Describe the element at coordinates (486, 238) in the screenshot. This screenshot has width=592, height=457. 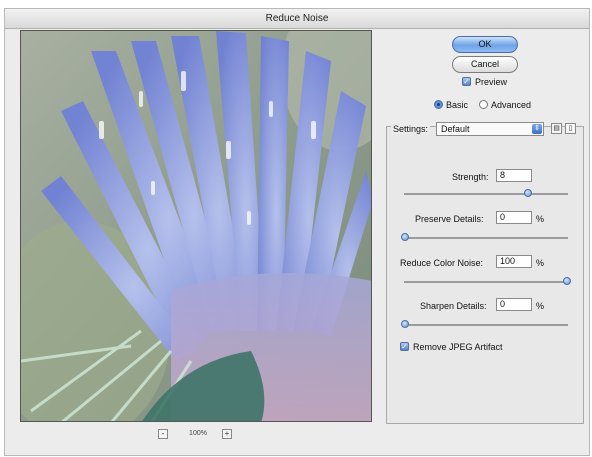
I see `preserve-details-slider-track` at that location.